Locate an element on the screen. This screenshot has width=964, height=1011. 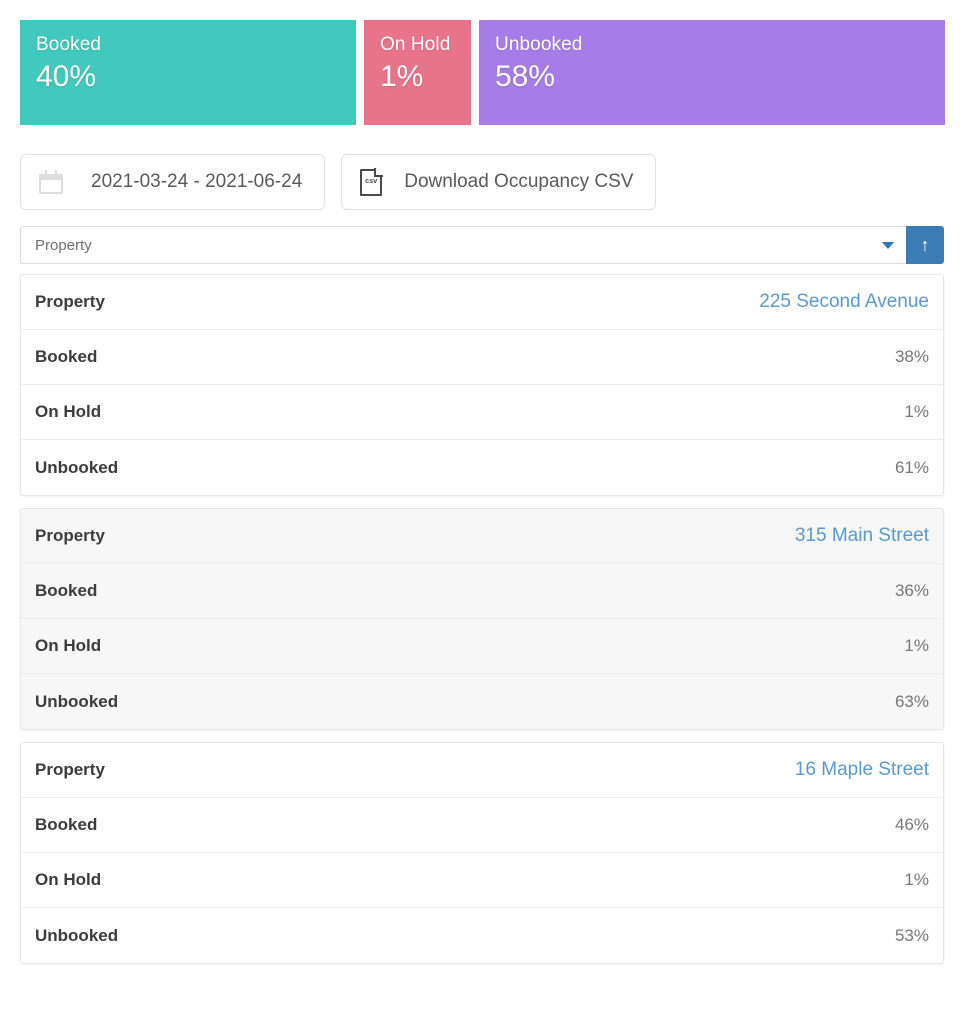
row-value: 61% is located at coordinates (911, 467).